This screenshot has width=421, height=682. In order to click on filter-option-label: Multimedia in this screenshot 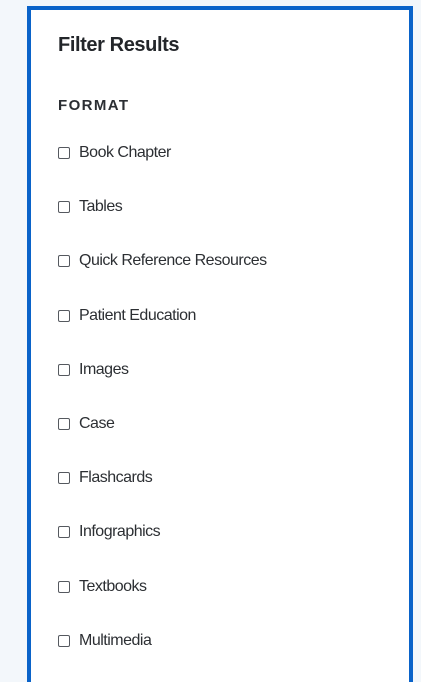, I will do `click(115, 640)`.